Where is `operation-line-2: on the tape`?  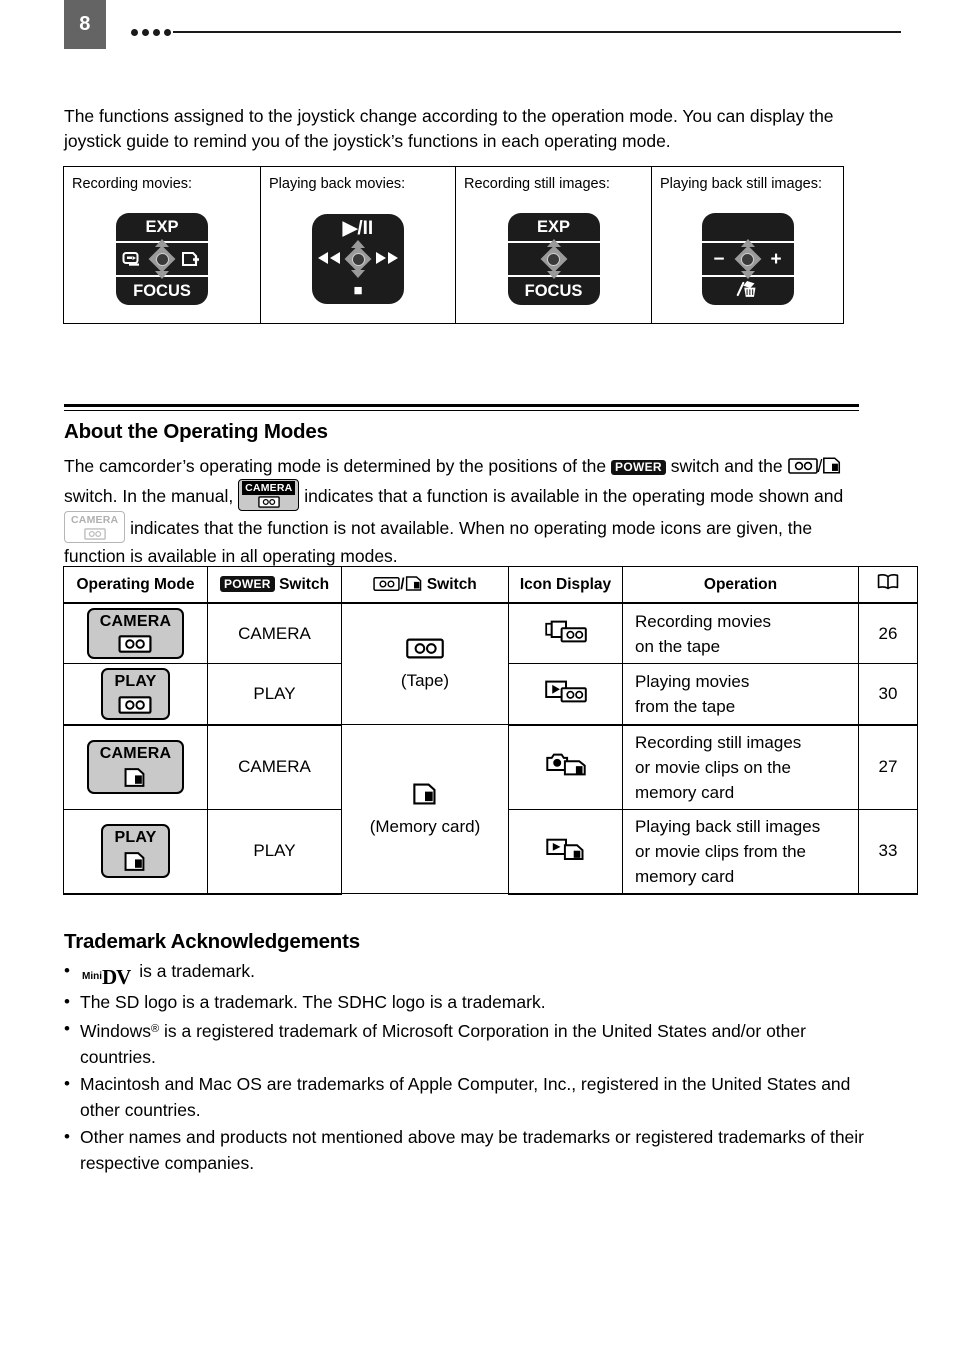 operation-line-2: on the tape is located at coordinates (678, 646).